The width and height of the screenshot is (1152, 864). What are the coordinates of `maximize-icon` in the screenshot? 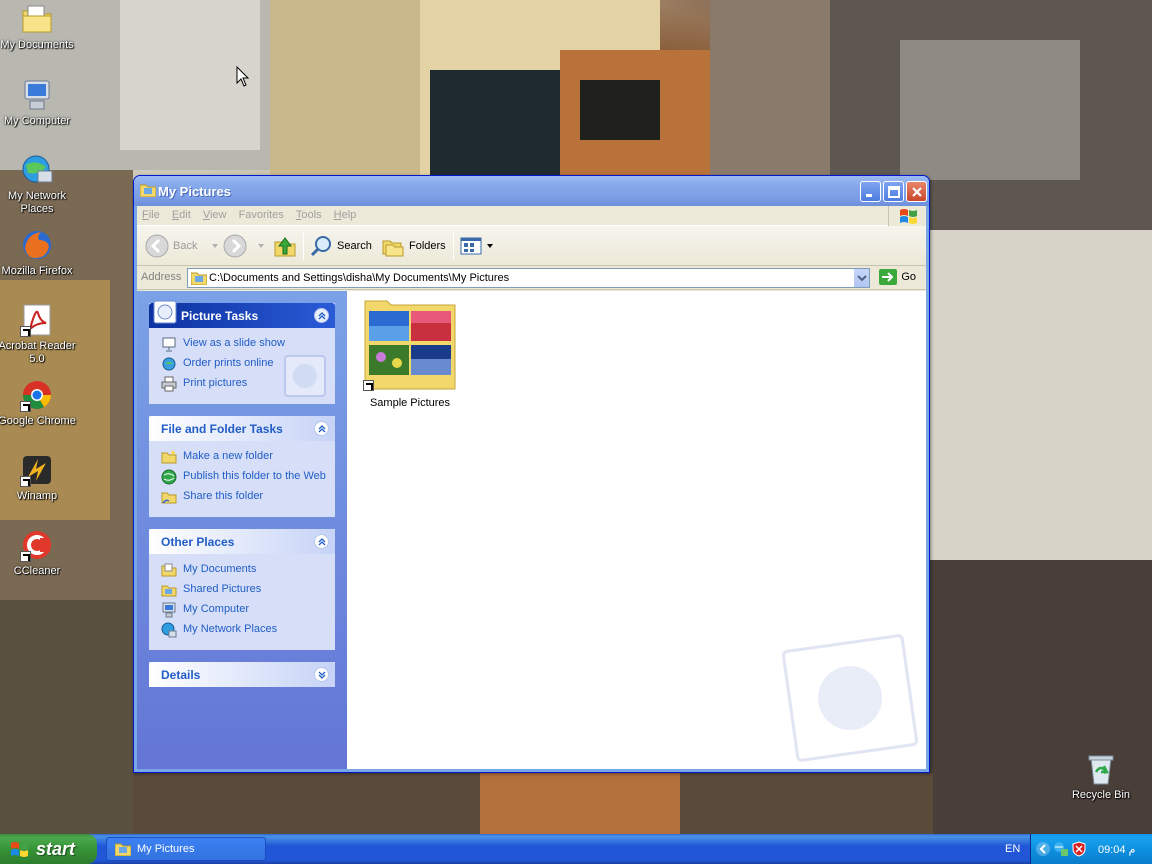 It's located at (894, 192).